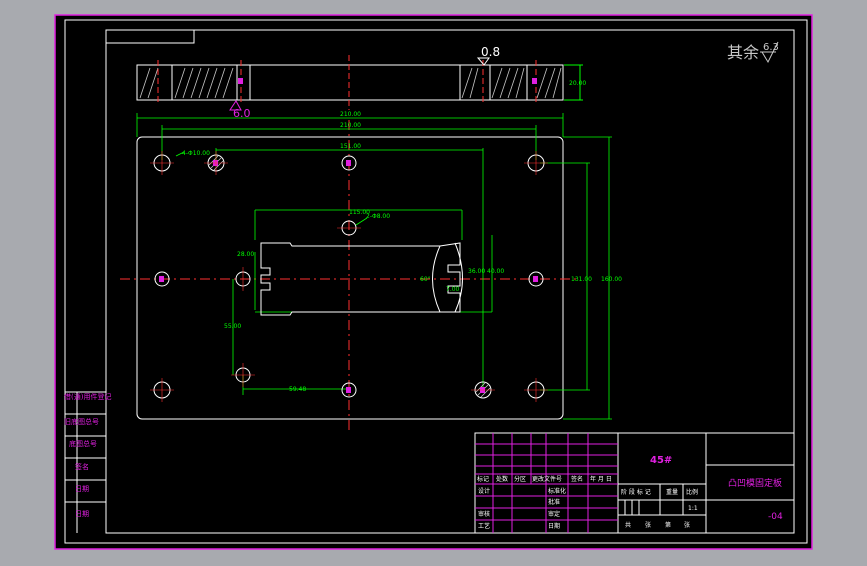 The width and height of the screenshot is (867, 566). I want to click on roughness-default: 6.3, so click(771, 47).